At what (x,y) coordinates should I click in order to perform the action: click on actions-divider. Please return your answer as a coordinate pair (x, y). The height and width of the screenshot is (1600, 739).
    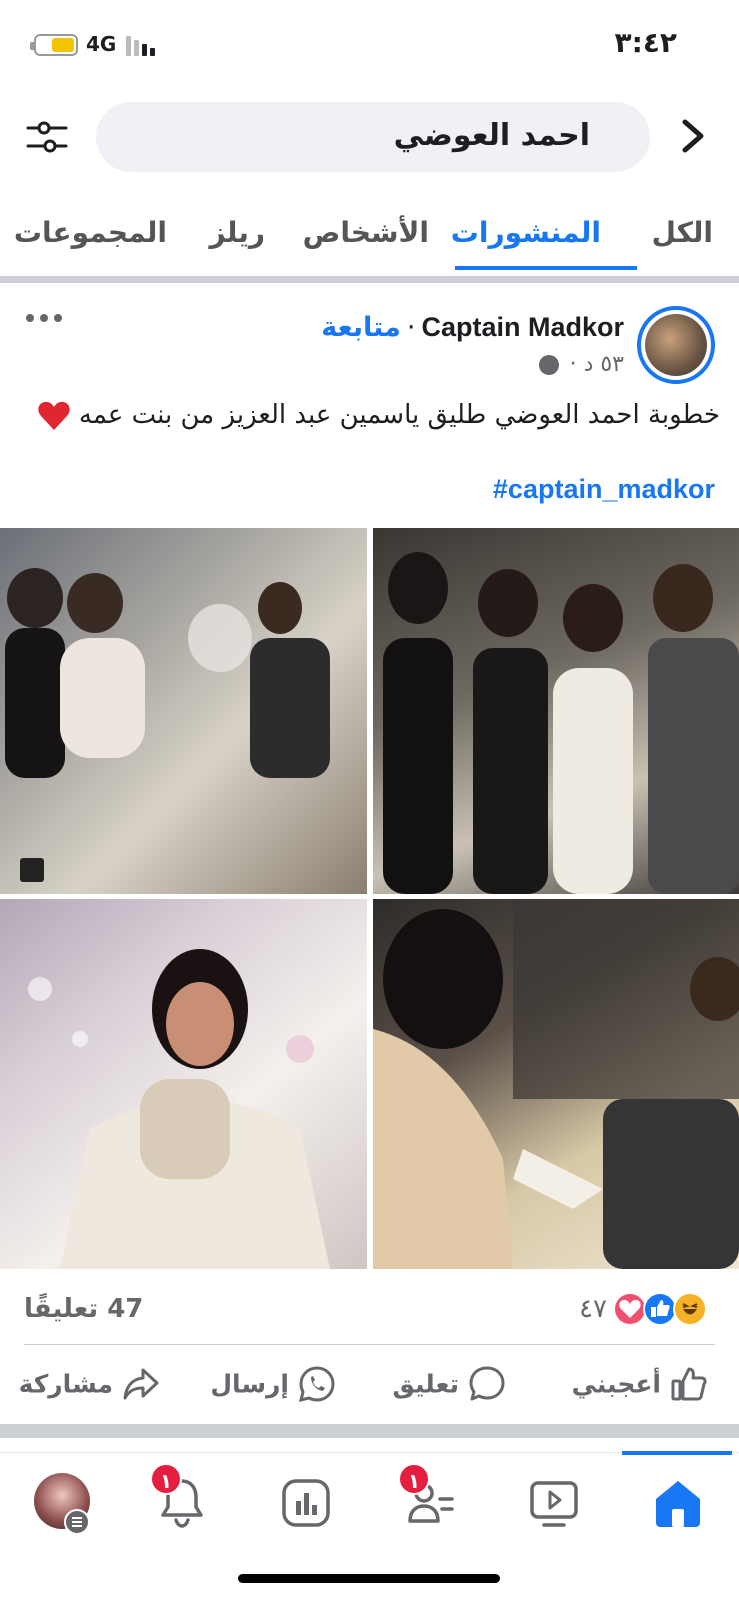
    Looking at the image, I should click on (369, 1344).